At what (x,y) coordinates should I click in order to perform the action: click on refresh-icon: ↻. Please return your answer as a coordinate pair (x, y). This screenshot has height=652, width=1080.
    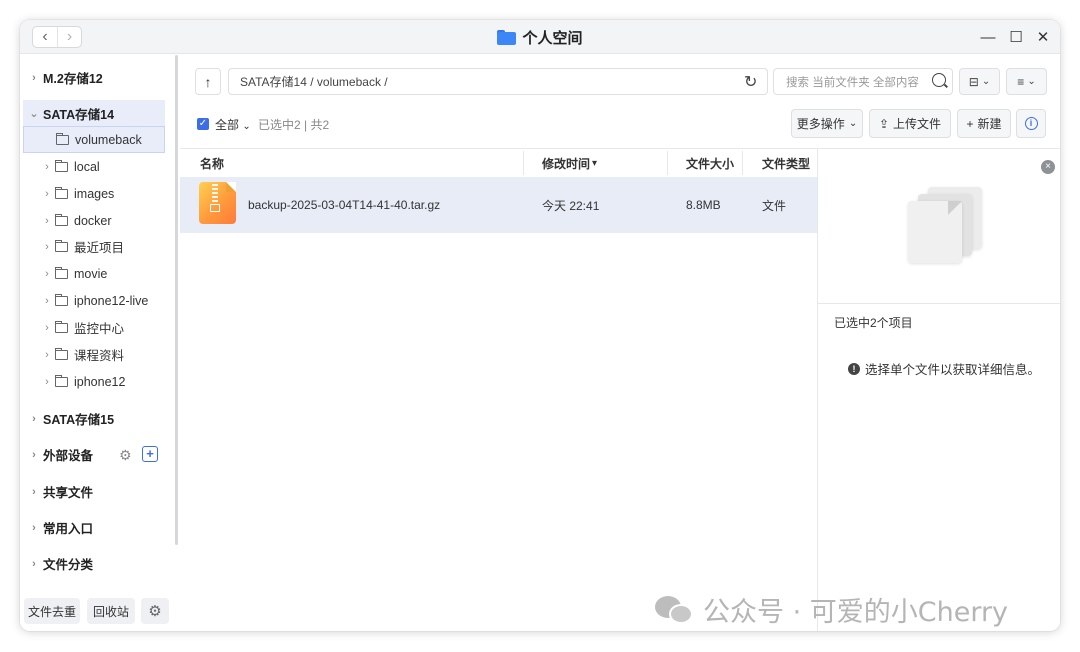
    Looking at the image, I should click on (750, 82).